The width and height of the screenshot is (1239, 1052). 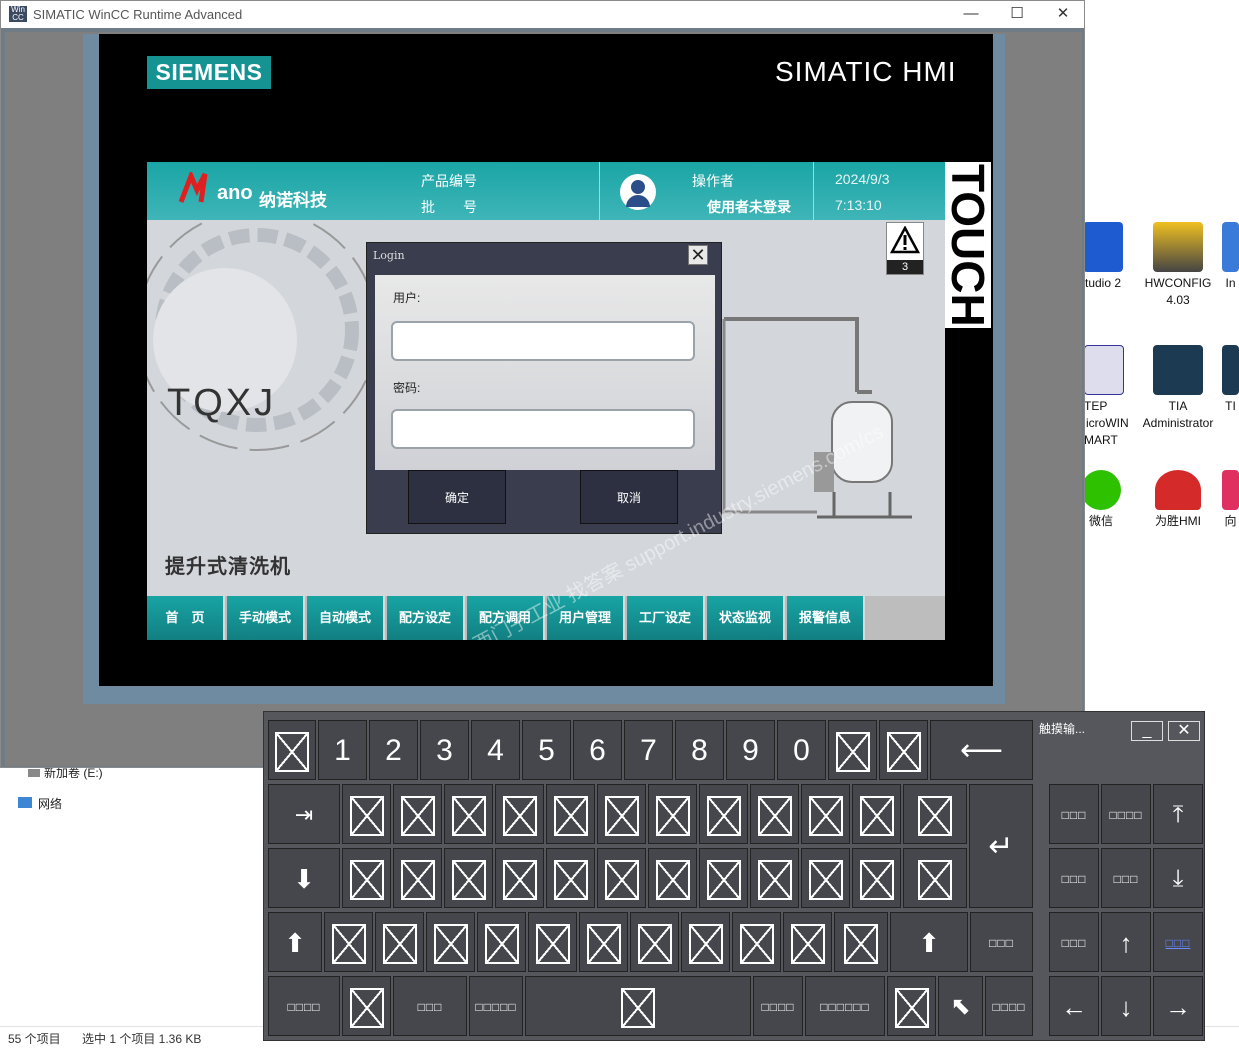 What do you see at coordinates (1230, 500) in the screenshot?
I see `desktop-icon-xiang: 向` at bounding box center [1230, 500].